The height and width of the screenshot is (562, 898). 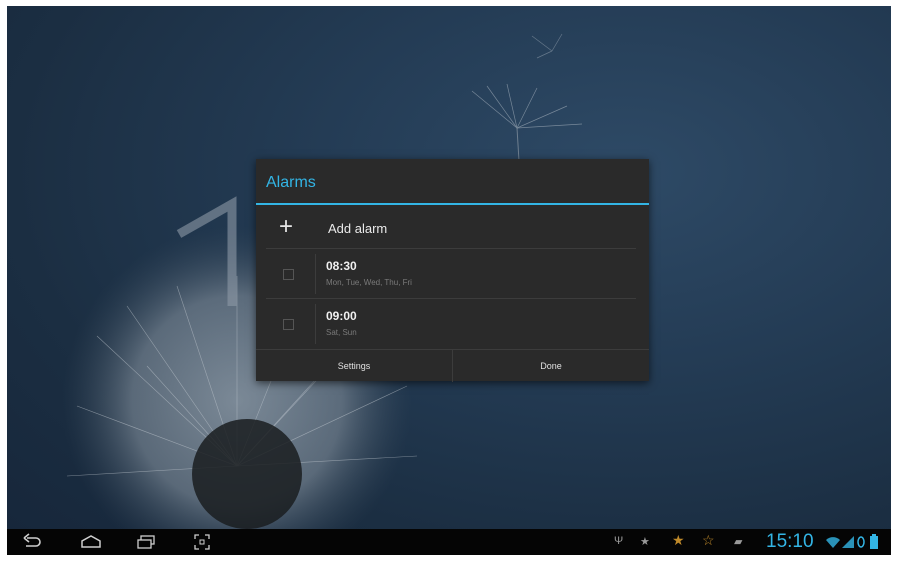 I want to click on add-alarm-row: + Add alarm, so click(x=452, y=228).